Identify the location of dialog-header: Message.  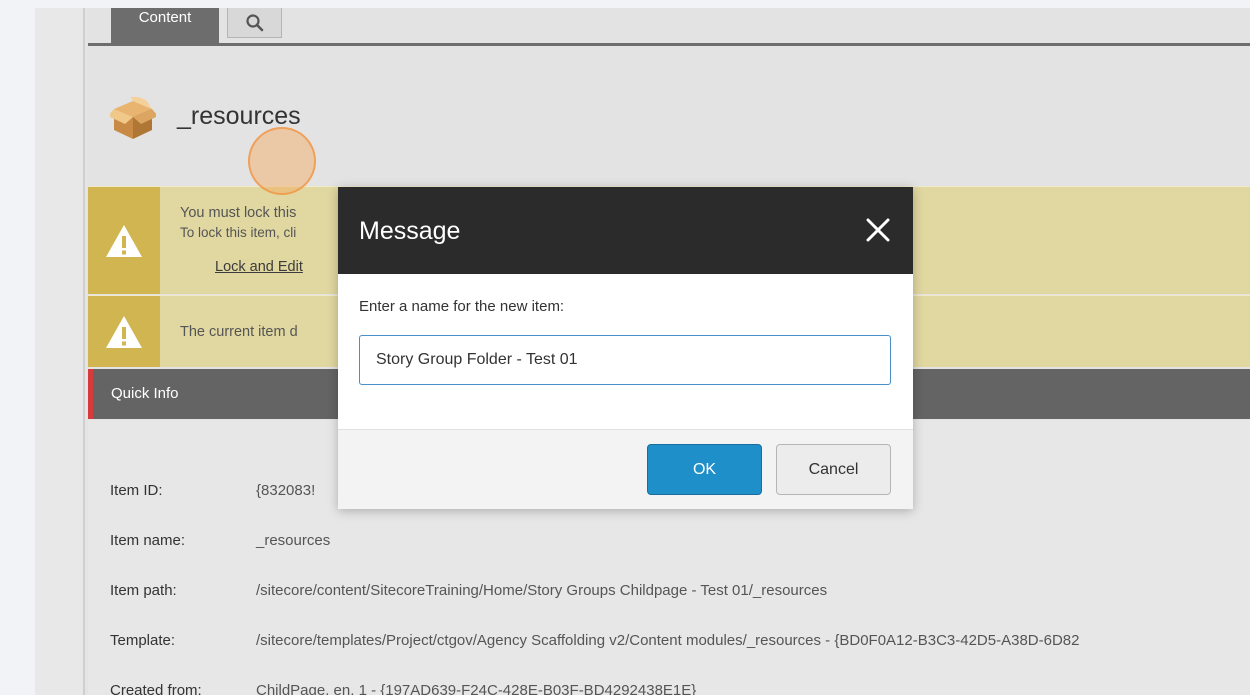
(625, 230).